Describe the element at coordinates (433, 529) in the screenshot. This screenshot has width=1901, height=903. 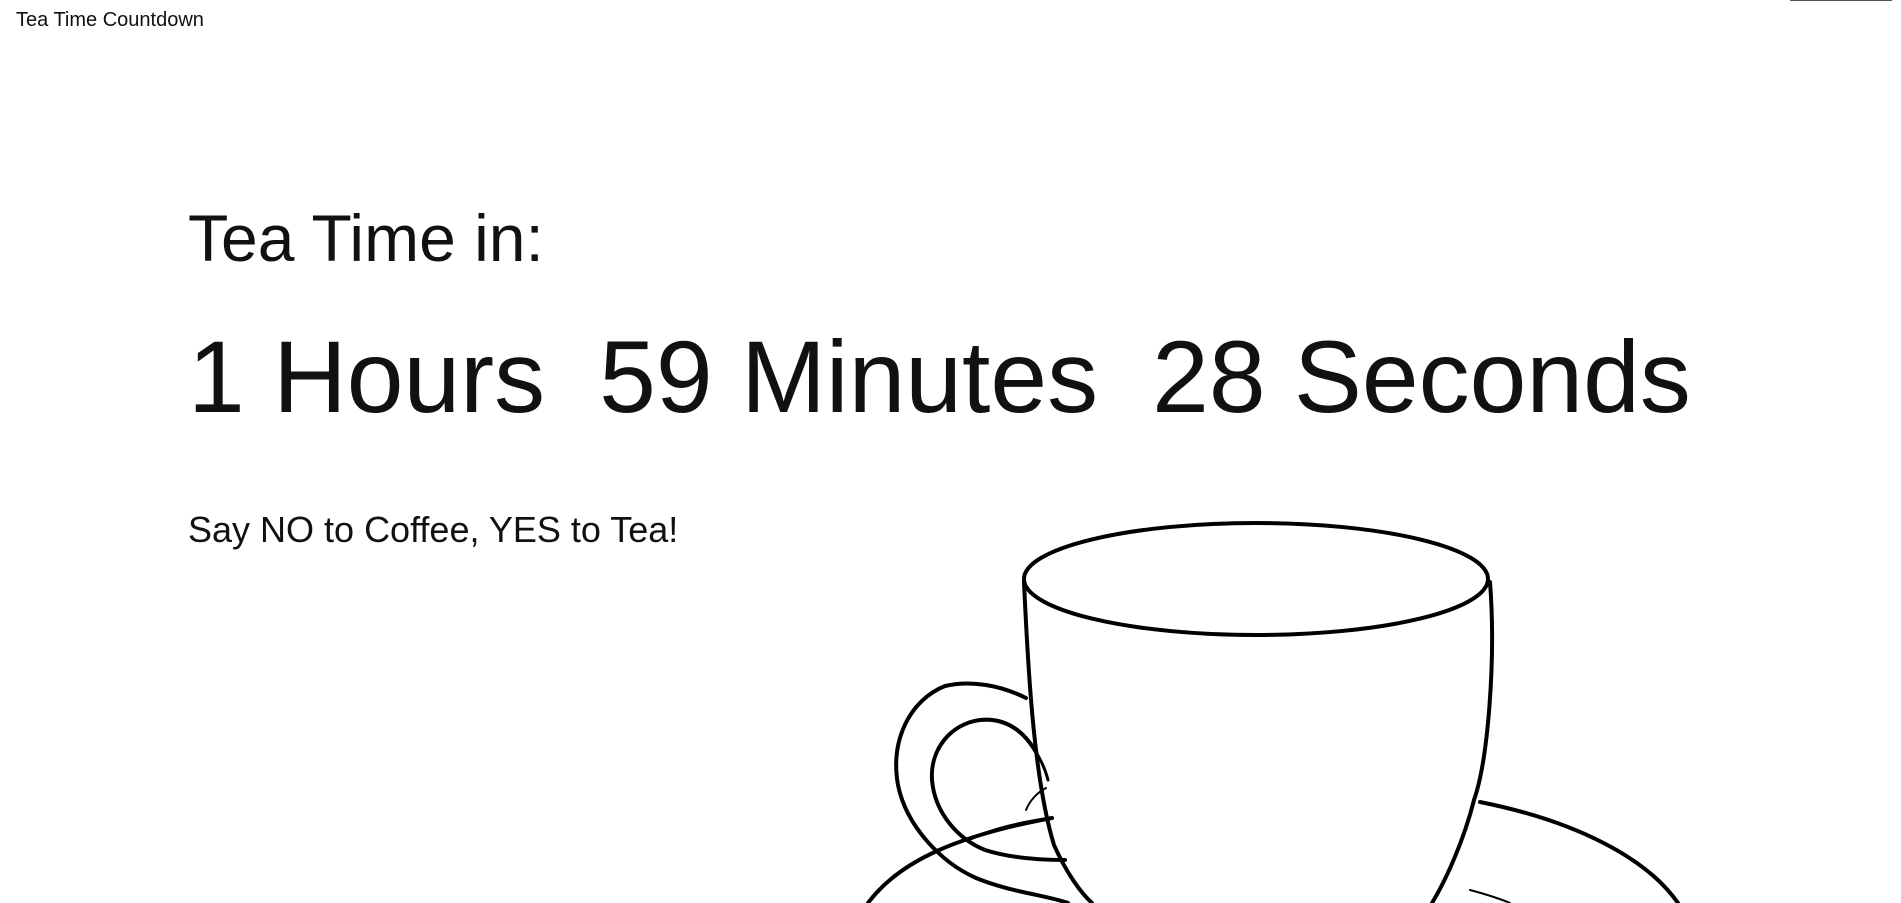
I see `tagline: Say NO to Coffee, YES to Tea!` at that location.